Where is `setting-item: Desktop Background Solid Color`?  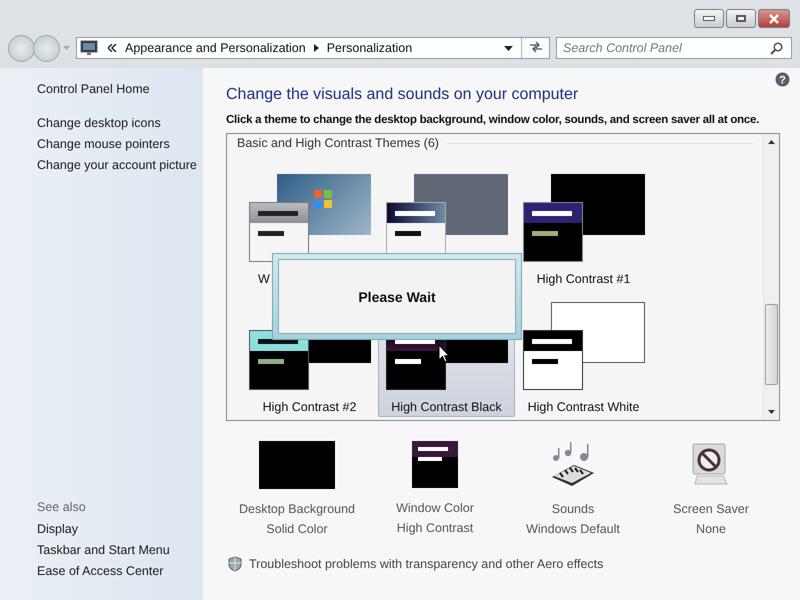 setting-item: Desktop Background Solid Color is located at coordinates (297, 488).